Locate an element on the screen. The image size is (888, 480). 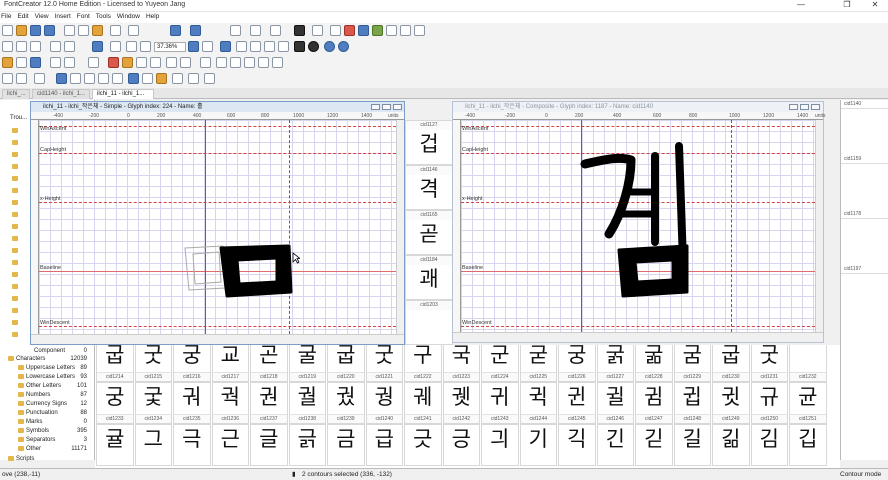
menu-help: Help is located at coordinates (154, 16).